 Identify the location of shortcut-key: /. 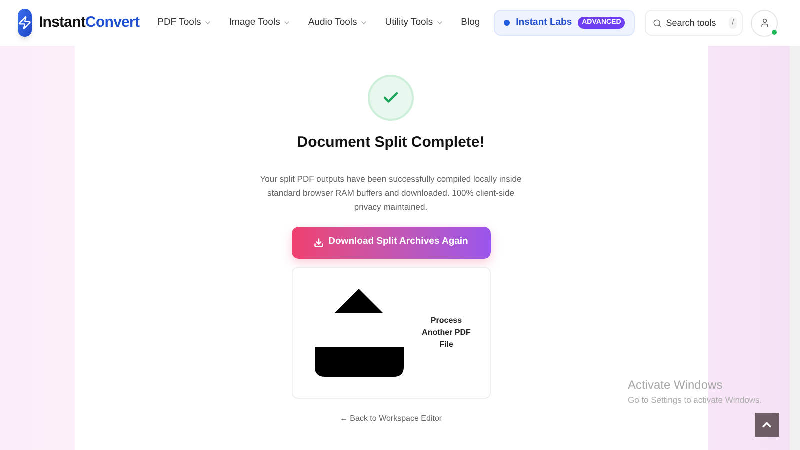
(733, 23).